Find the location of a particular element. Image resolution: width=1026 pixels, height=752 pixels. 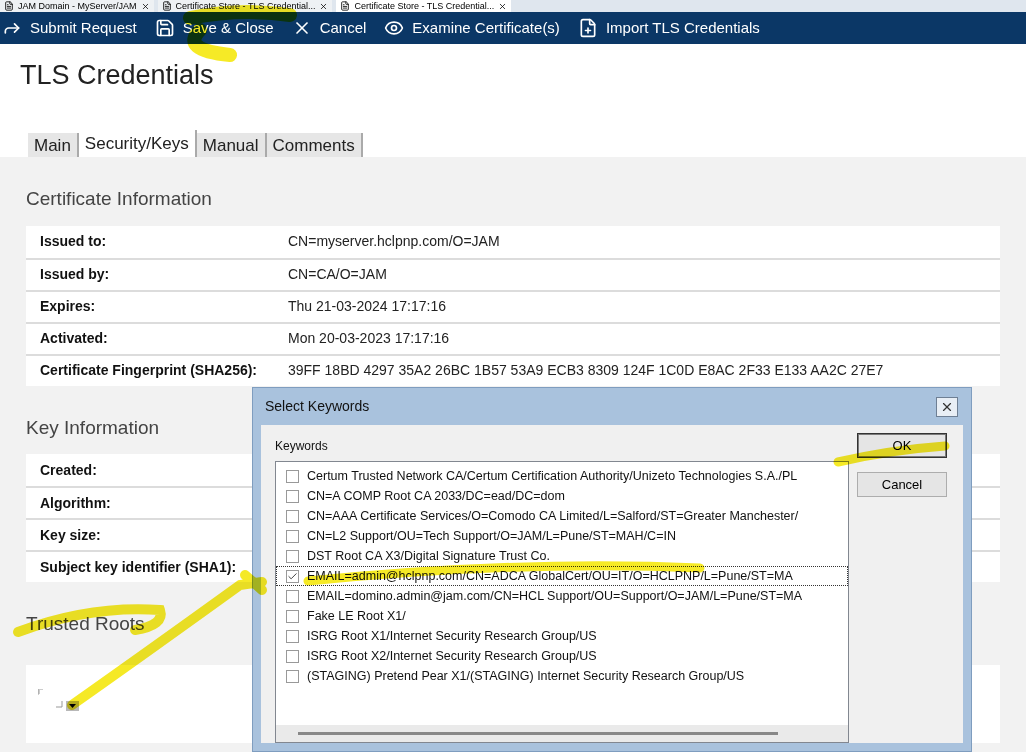

keyword-label: CN=A COMP Root CA 2033/DC=ead/DC=dom is located at coordinates (436, 496).